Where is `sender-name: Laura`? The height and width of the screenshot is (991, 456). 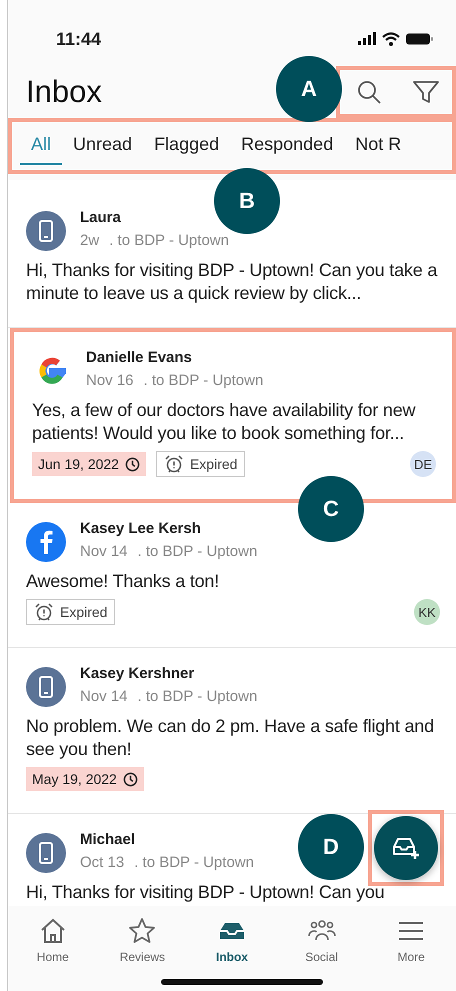
sender-name: Laura is located at coordinates (101, 217).